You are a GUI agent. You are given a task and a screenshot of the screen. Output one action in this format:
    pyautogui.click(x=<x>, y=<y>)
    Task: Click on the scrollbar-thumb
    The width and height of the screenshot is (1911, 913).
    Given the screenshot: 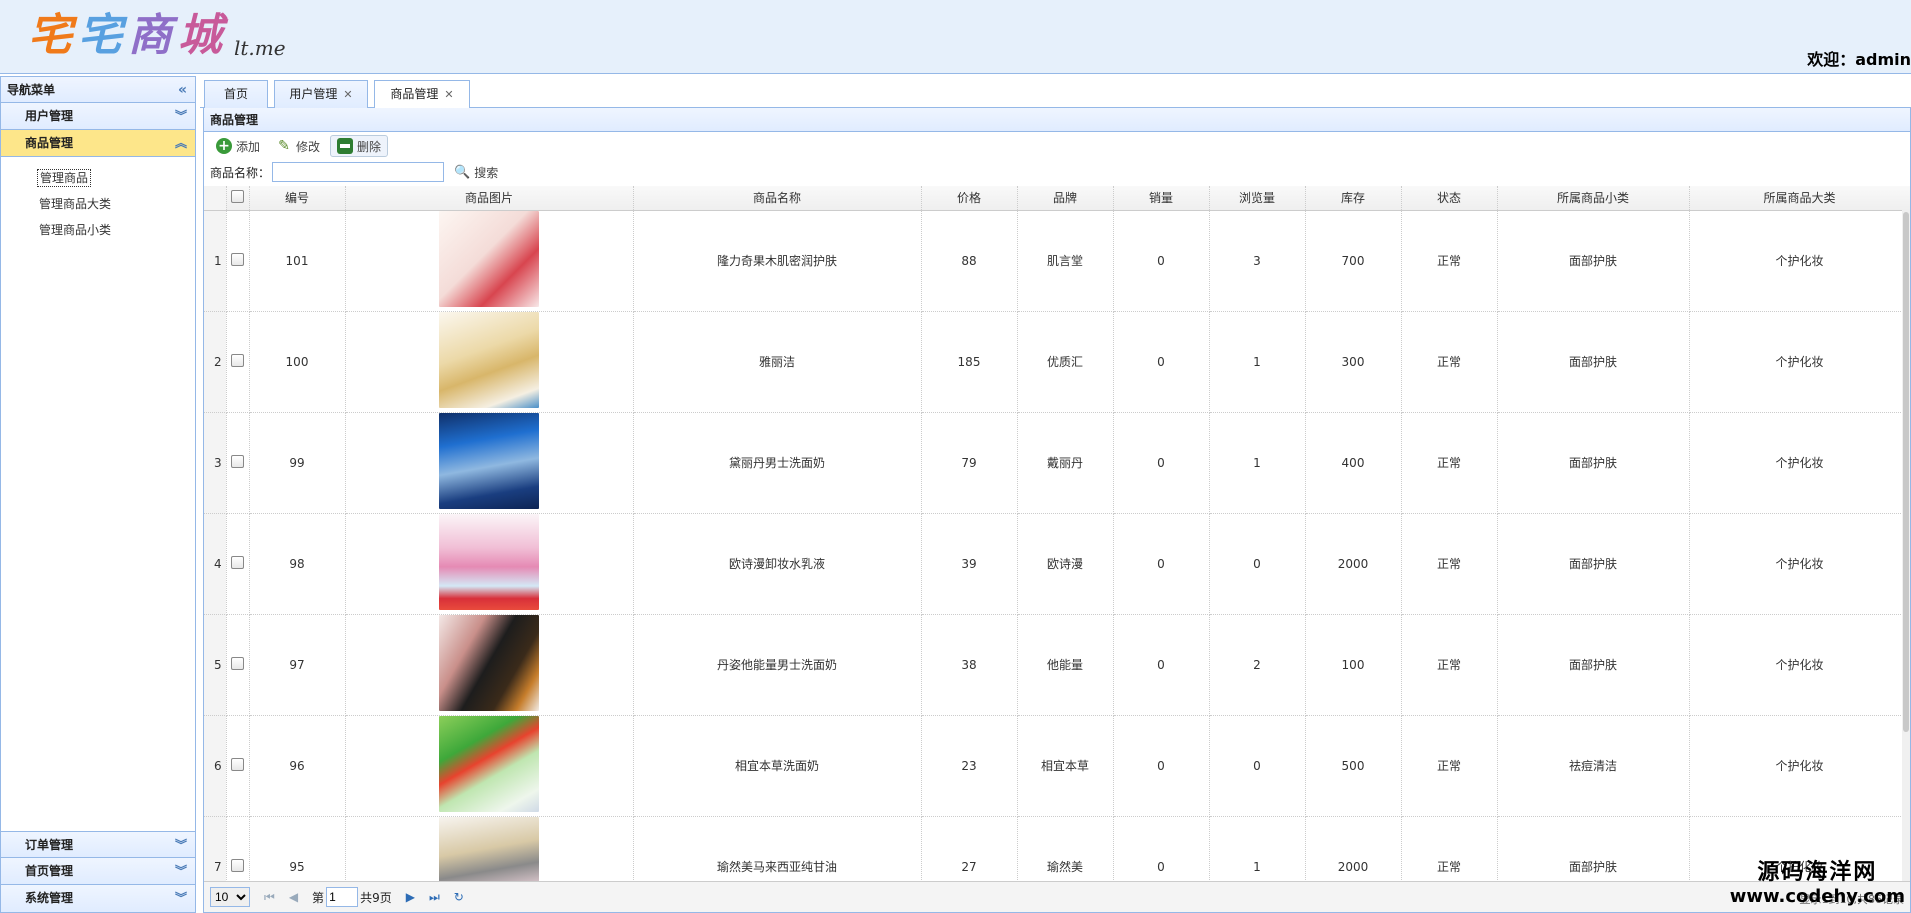 What is the action you would take?
    pyautogui.click(x=1906, y=472)
    